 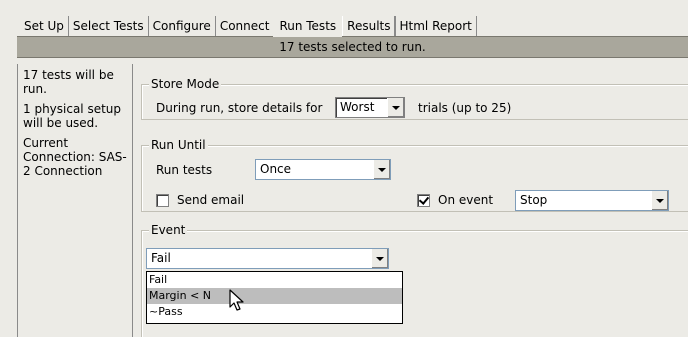 I want to click on store-mode-value: Worst, so click(x=357, y=107).